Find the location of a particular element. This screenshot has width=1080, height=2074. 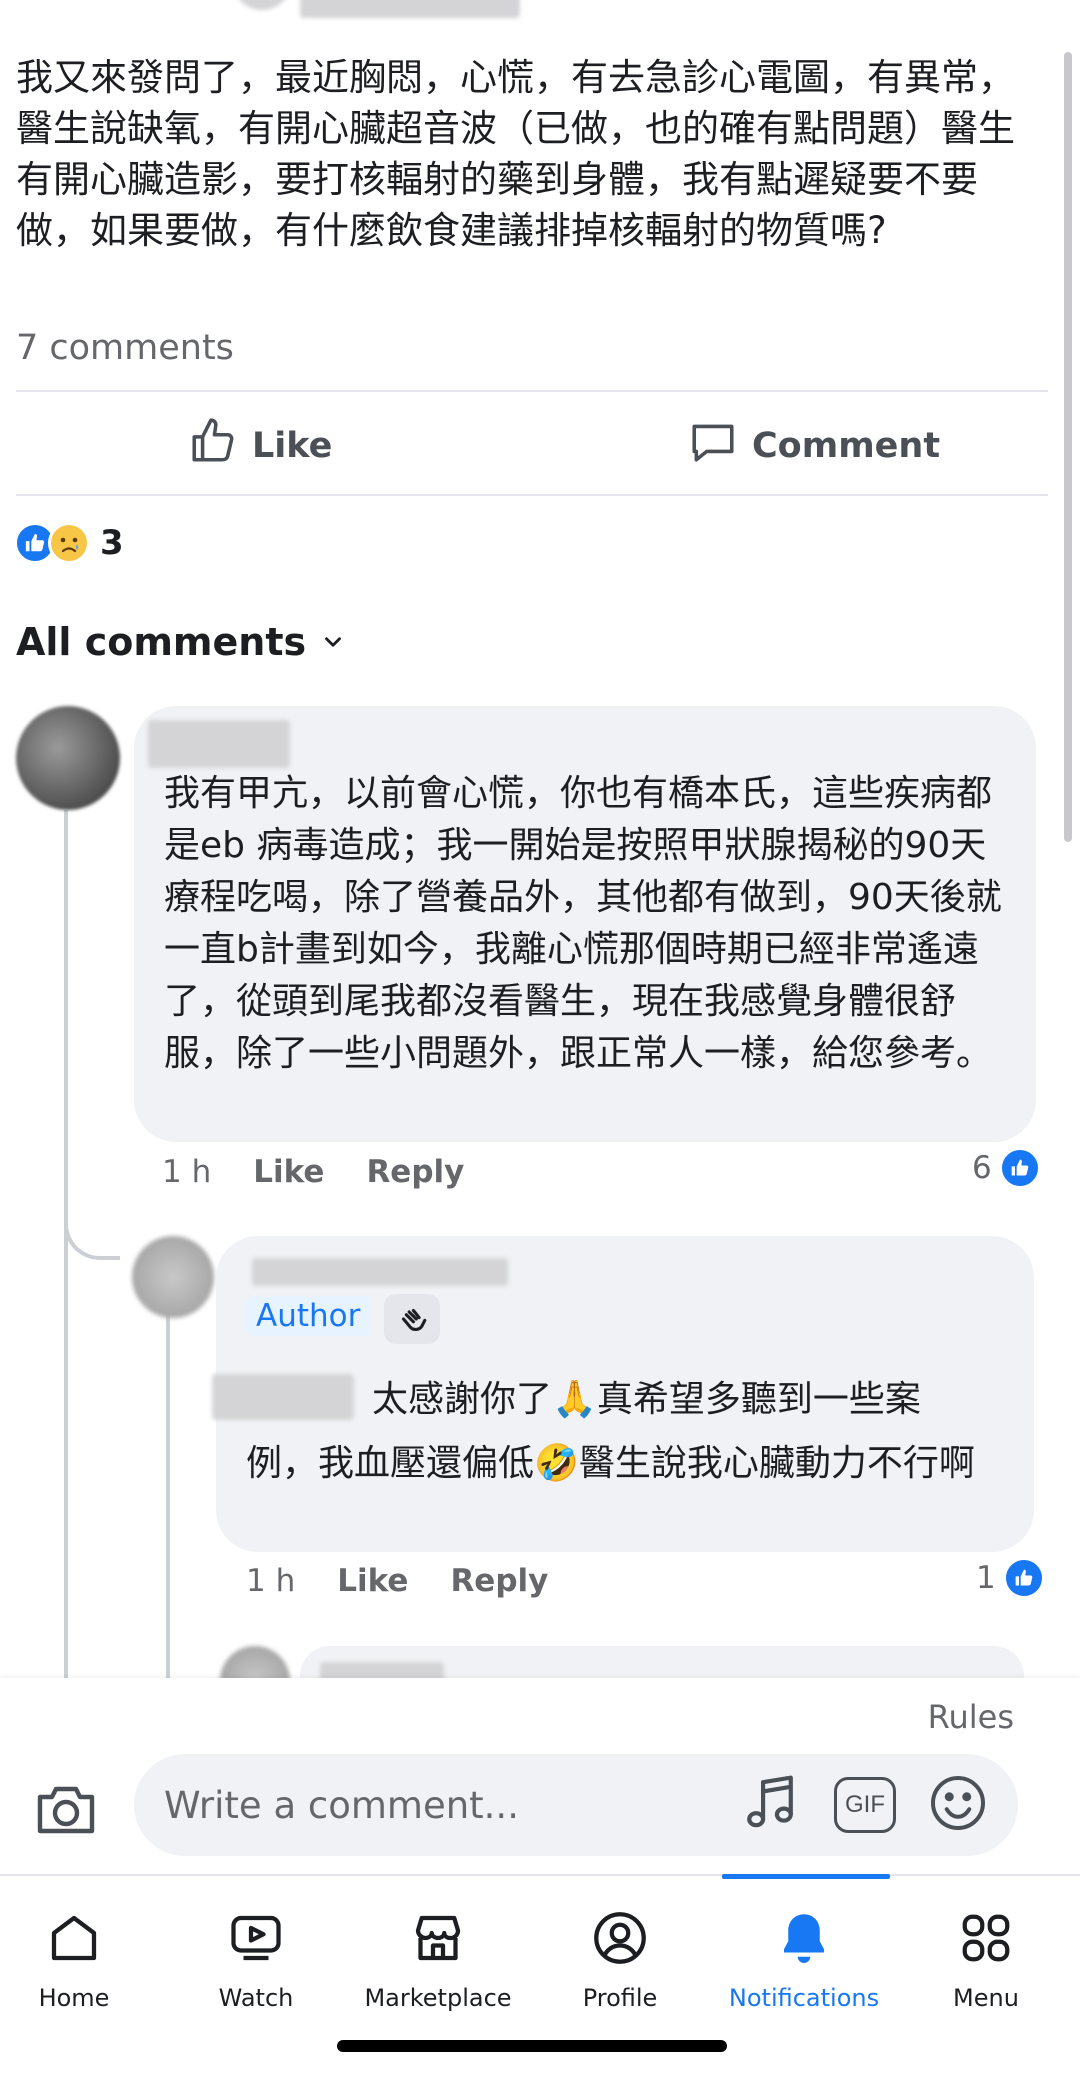

chevron-down-icon is located at coordinates (333, 642).